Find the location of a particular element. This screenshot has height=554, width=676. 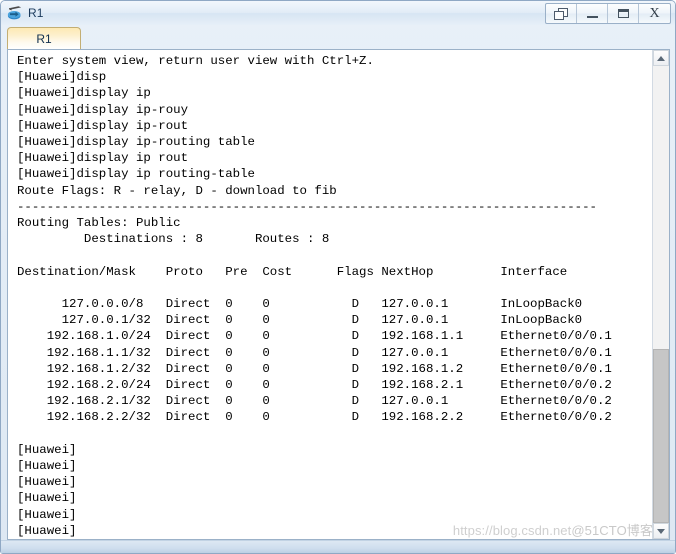

scroll-down-button is located at coordinates (661, 531).